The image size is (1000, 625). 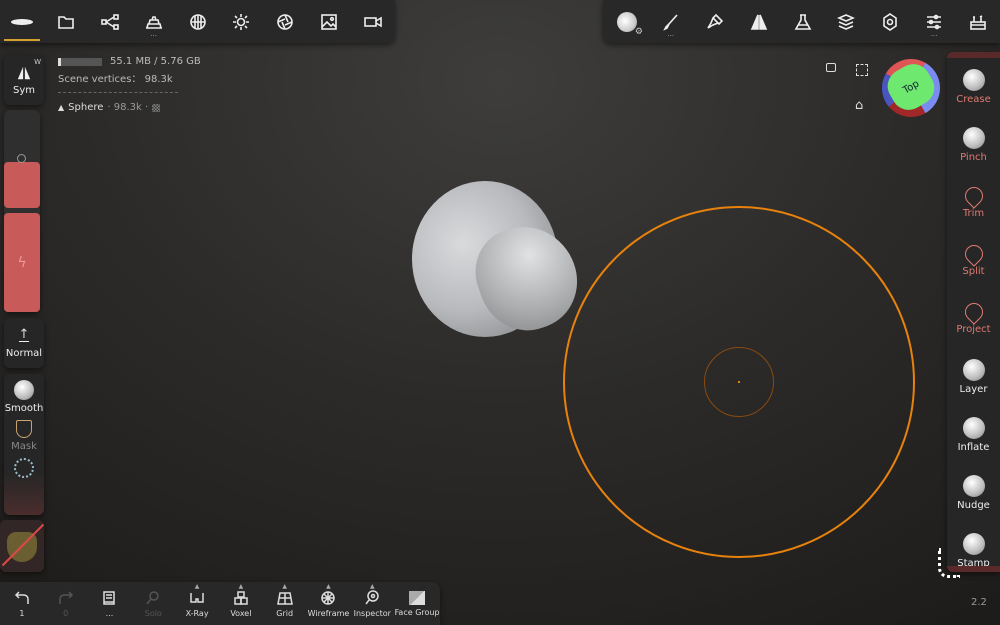 What do you see at coordinates (24, 334) in the screenshot?
I see `upload-arrow-icon: ↑` at bounding box center [24, 334].